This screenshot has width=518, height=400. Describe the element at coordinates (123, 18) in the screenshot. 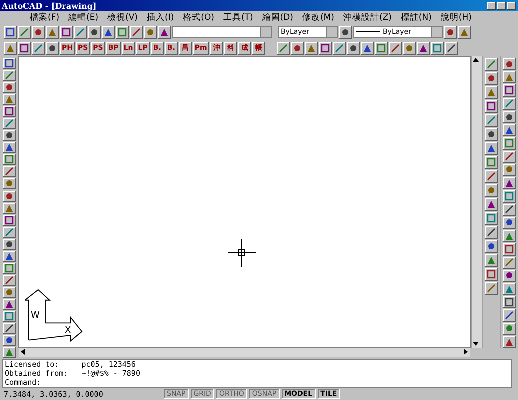

I see `menu-item: 檢視(V)` at that location.